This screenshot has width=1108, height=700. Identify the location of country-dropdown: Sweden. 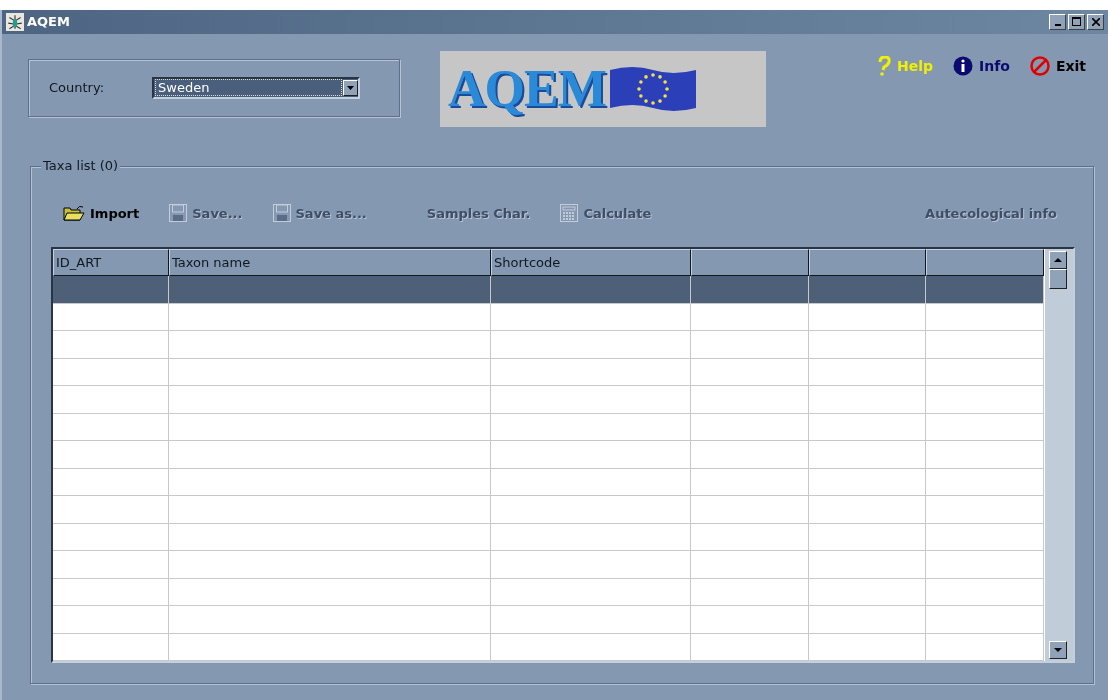
(256, 87).